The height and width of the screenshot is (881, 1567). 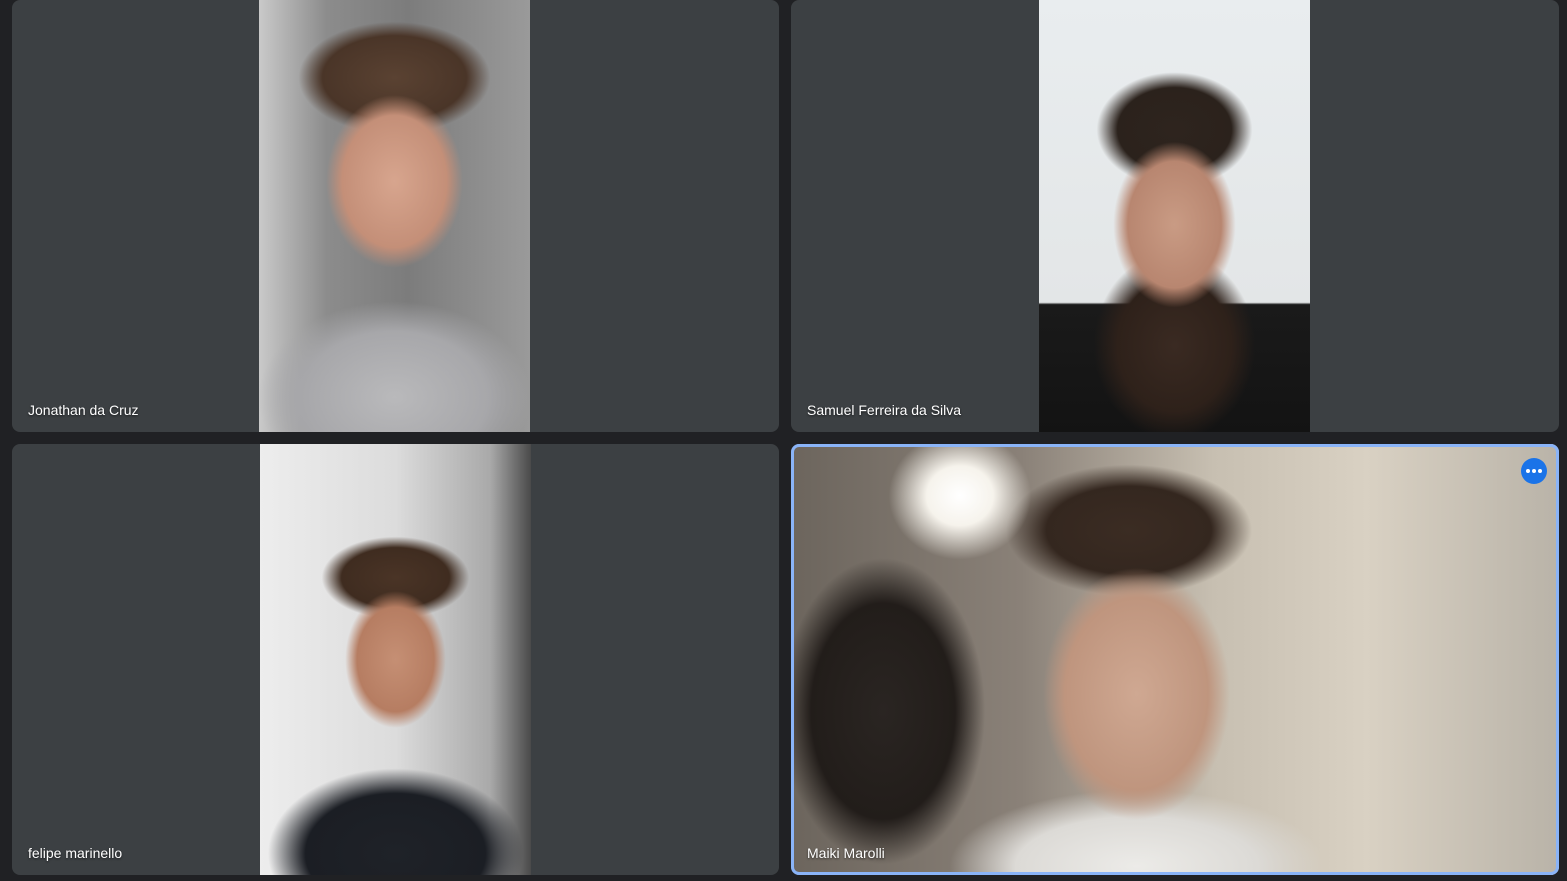 I want to click on participant-name: felipe marinello, so click(x=75, y=853).